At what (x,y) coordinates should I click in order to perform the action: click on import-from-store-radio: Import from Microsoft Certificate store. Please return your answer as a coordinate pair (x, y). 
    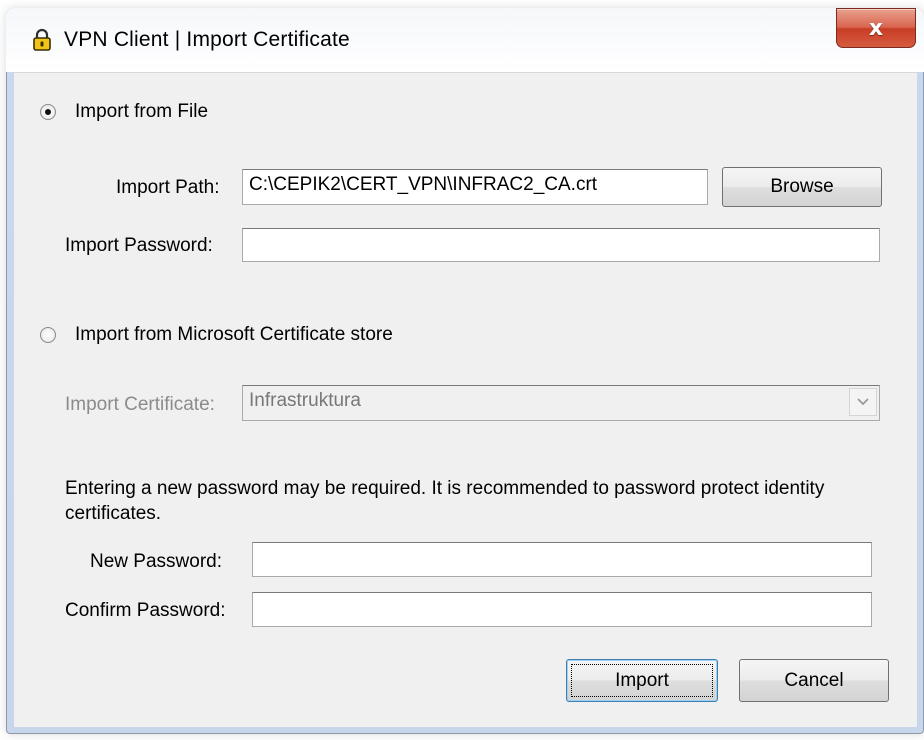
    Looking at the image, I should click on (216, 335).